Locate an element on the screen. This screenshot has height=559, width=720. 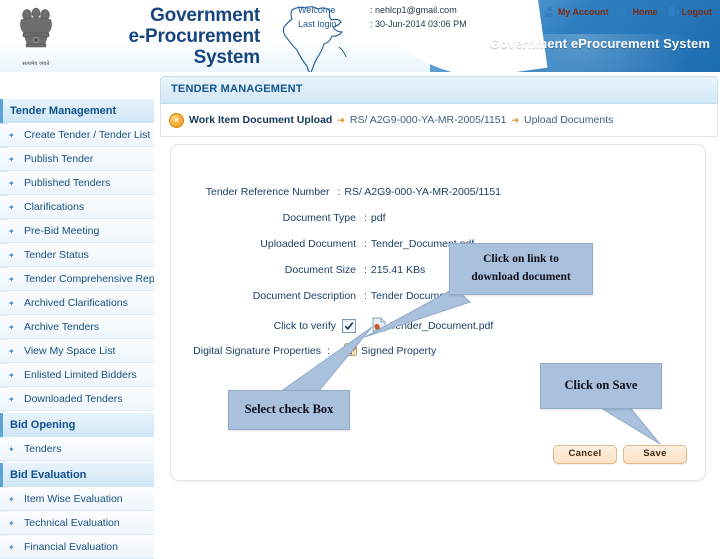
sidebar-item-tenders: Tenders is located at coordinates (77, 449).